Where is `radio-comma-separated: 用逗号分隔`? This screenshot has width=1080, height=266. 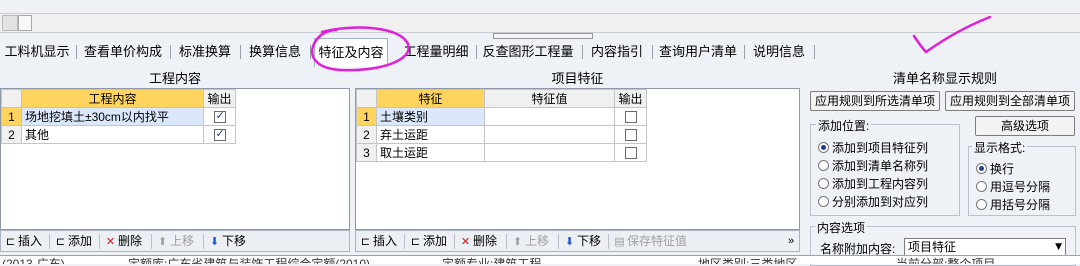 radio-comma-separated: 用逗号分隔 is located at coordinates (1013, 186).